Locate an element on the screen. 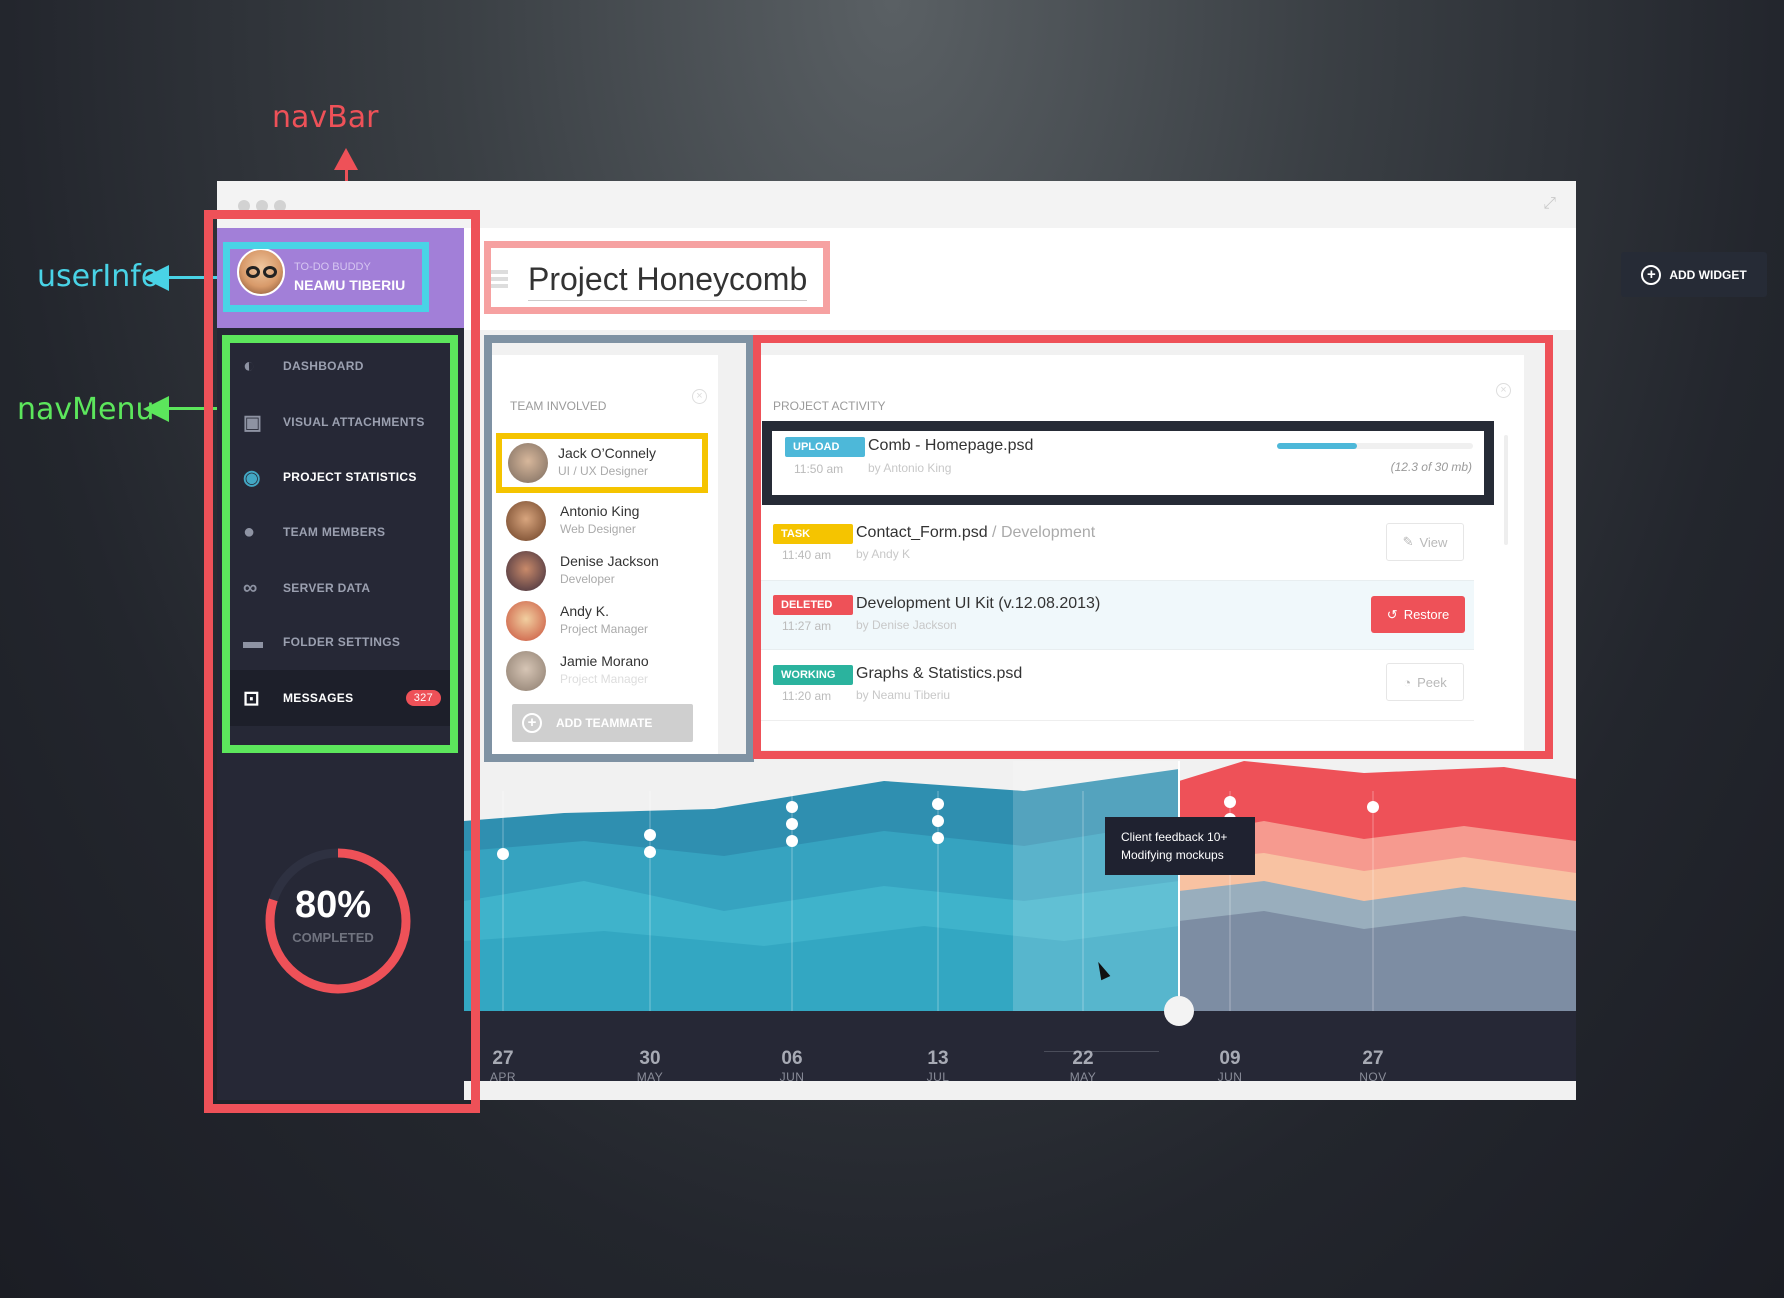 The image size is (1784, 1298). tick-day: 22 is located at coordinates (1083, 1058).